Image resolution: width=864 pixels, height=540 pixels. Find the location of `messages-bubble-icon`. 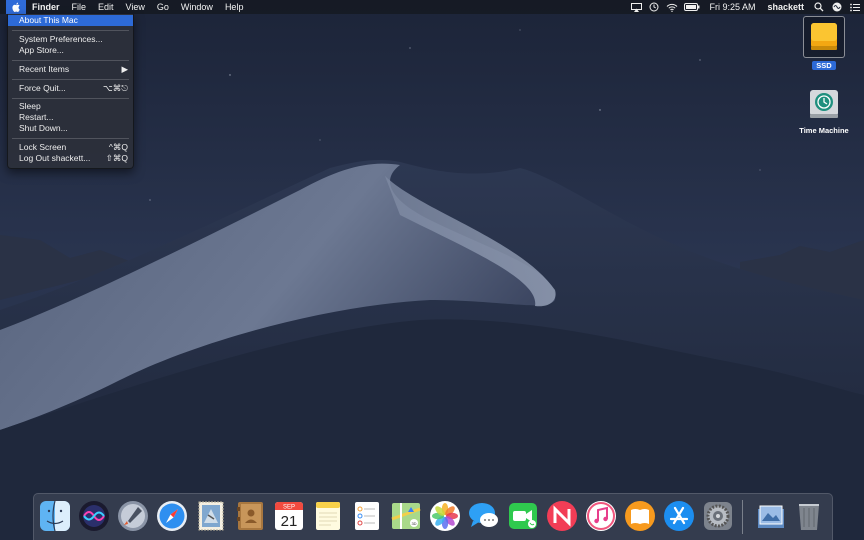

messages-bubble-icon is located at coordinates (483, 515).